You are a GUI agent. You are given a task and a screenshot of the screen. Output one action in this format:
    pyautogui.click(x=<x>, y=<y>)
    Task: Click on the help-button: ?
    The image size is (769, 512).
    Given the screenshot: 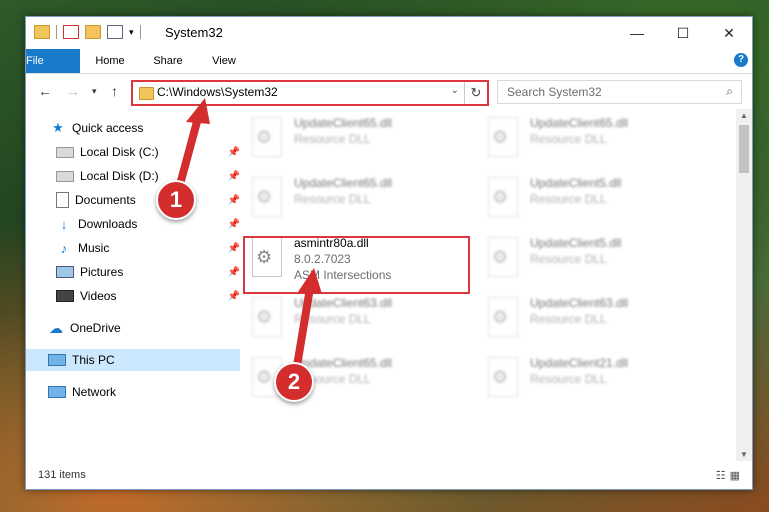 What is the action you would take?
    pyautogui.click(x=741, y=60)
    